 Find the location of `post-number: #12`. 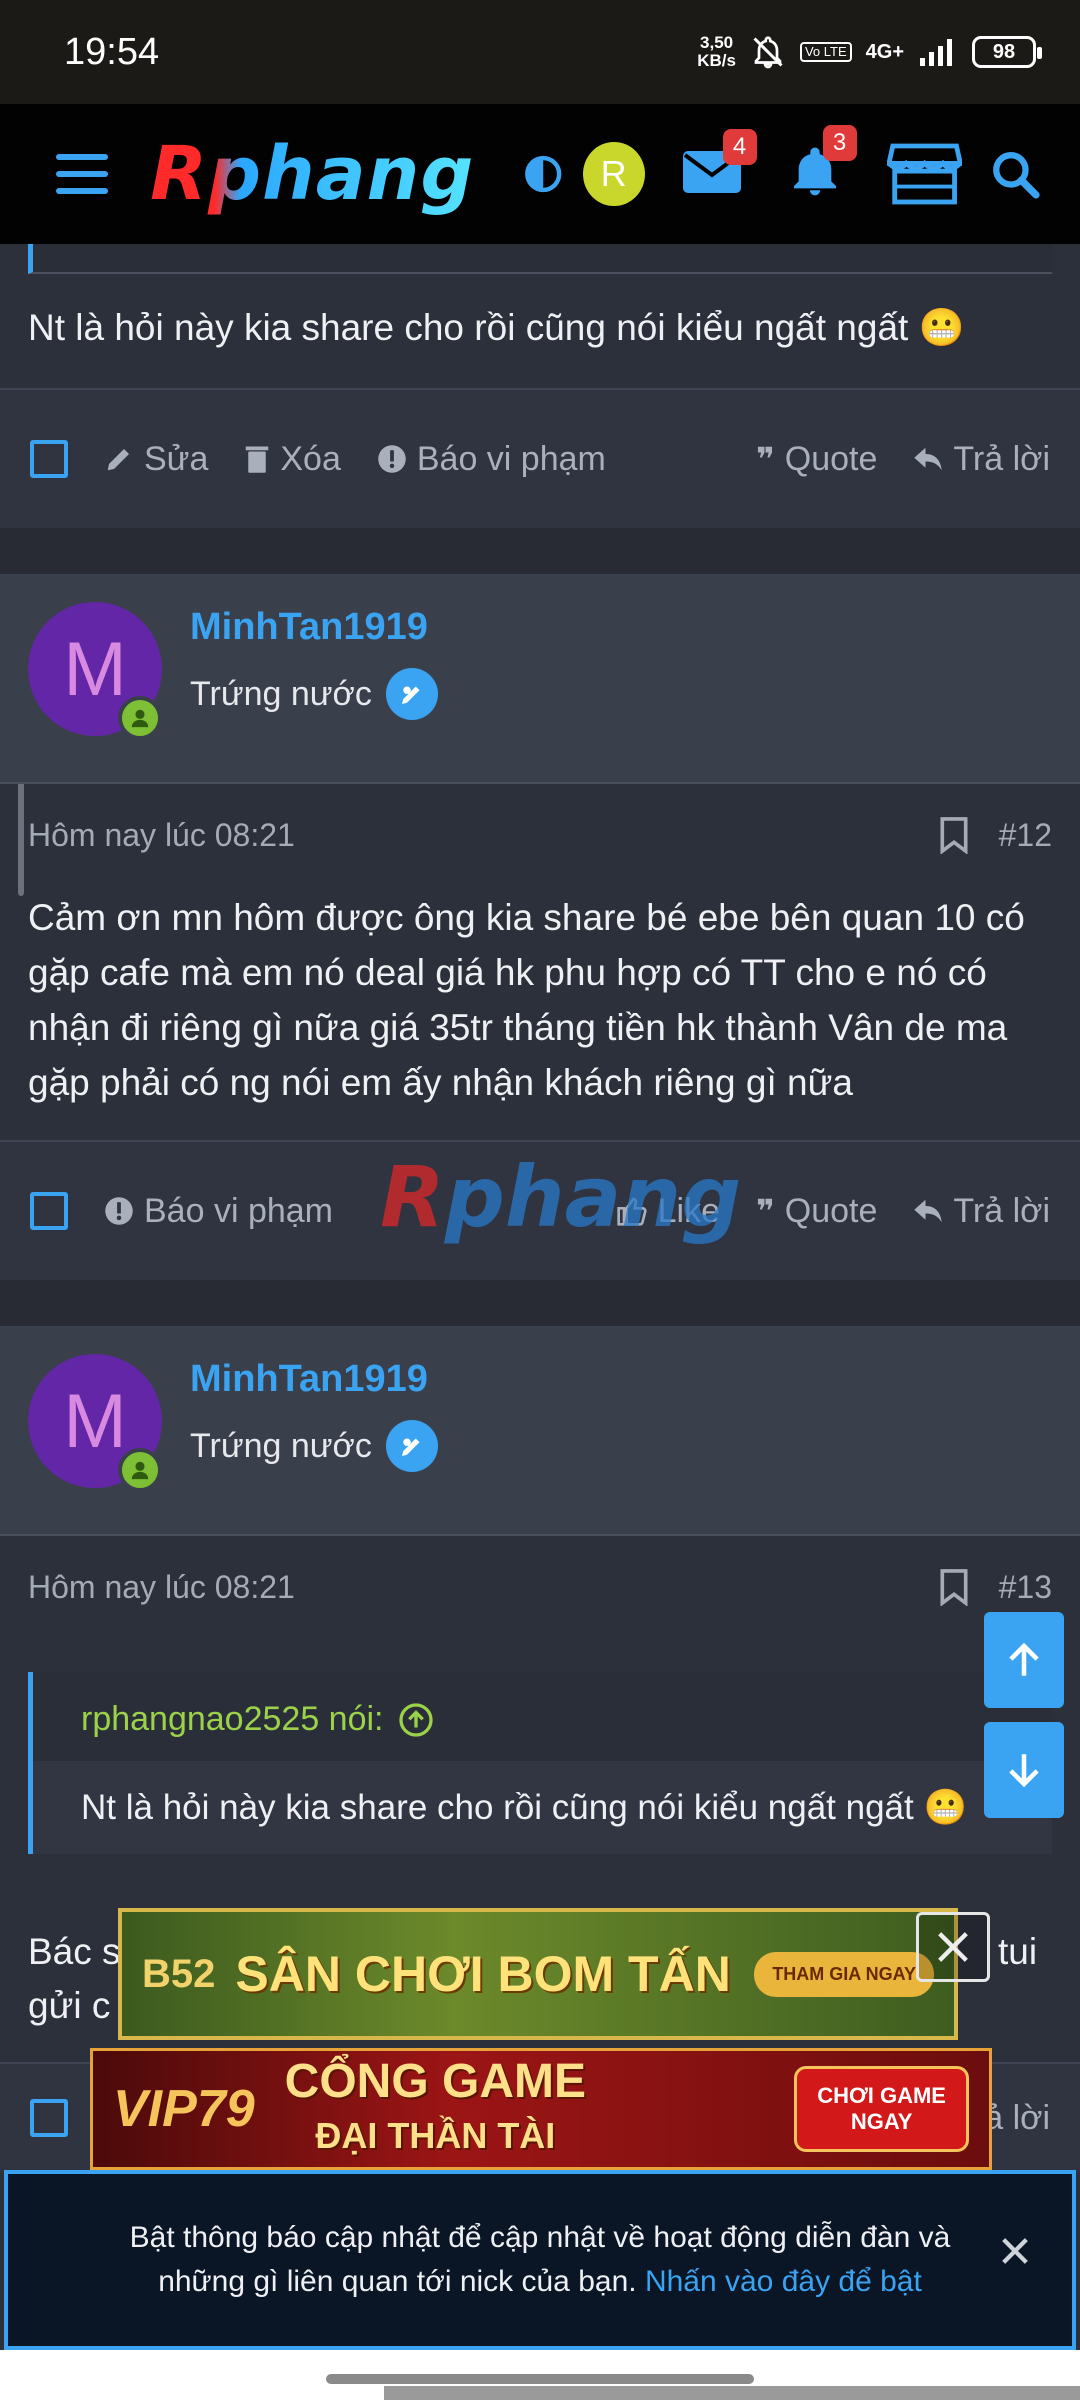

post-number: #12 is located at coordinates (1025, 835).